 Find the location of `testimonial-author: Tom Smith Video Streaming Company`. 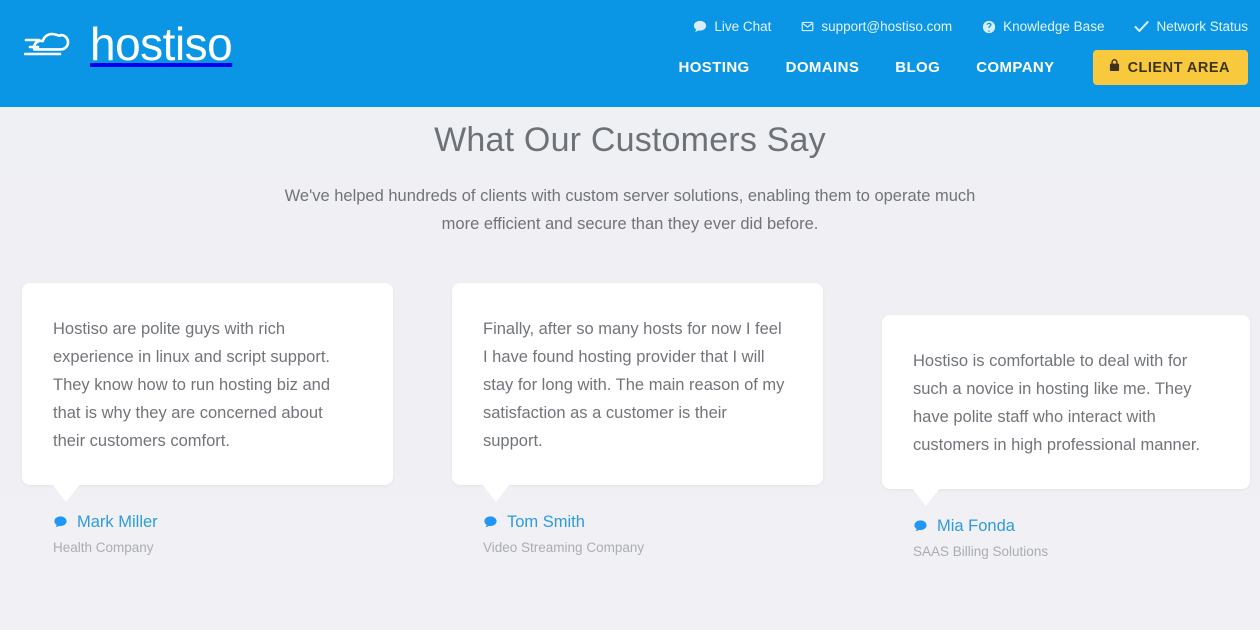

testimonial-author: Tom Smith Video Streaming Company is located at coordinates (637, 534).